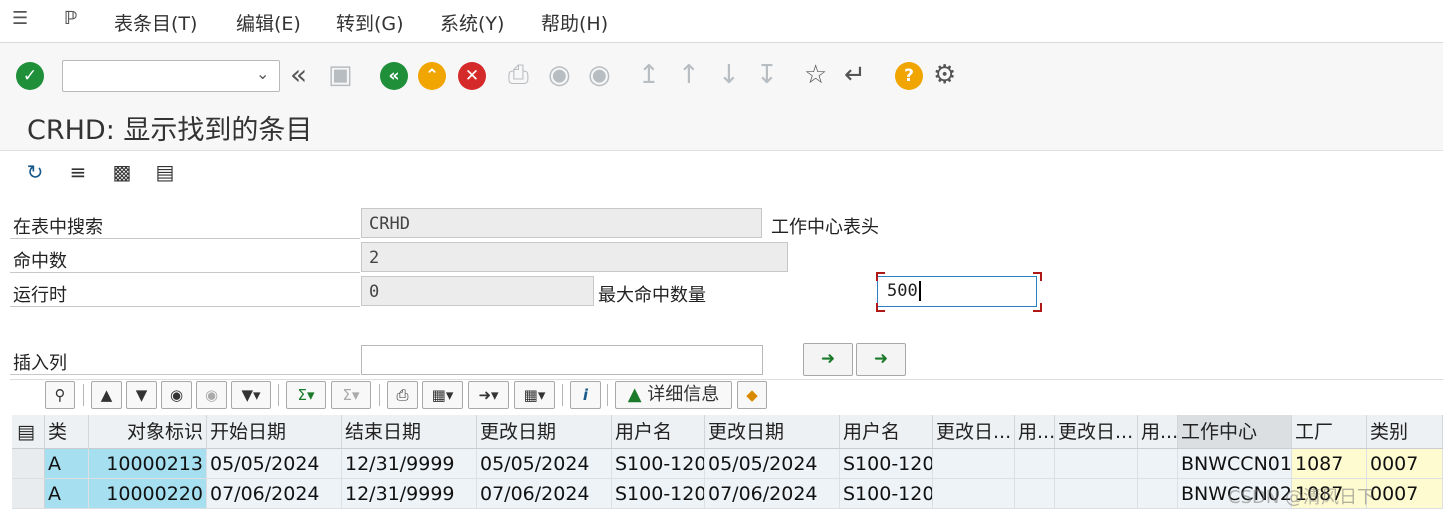  What do you see at coordinates (689, 75) in the screenshot?
I see `prev-page-icon: ↑` at bounding box center [689, 75].